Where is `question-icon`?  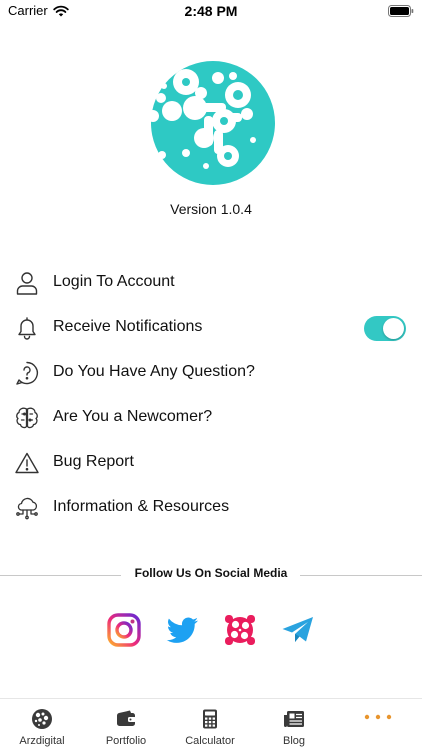 question-icon is located at coordinates (27, 373).